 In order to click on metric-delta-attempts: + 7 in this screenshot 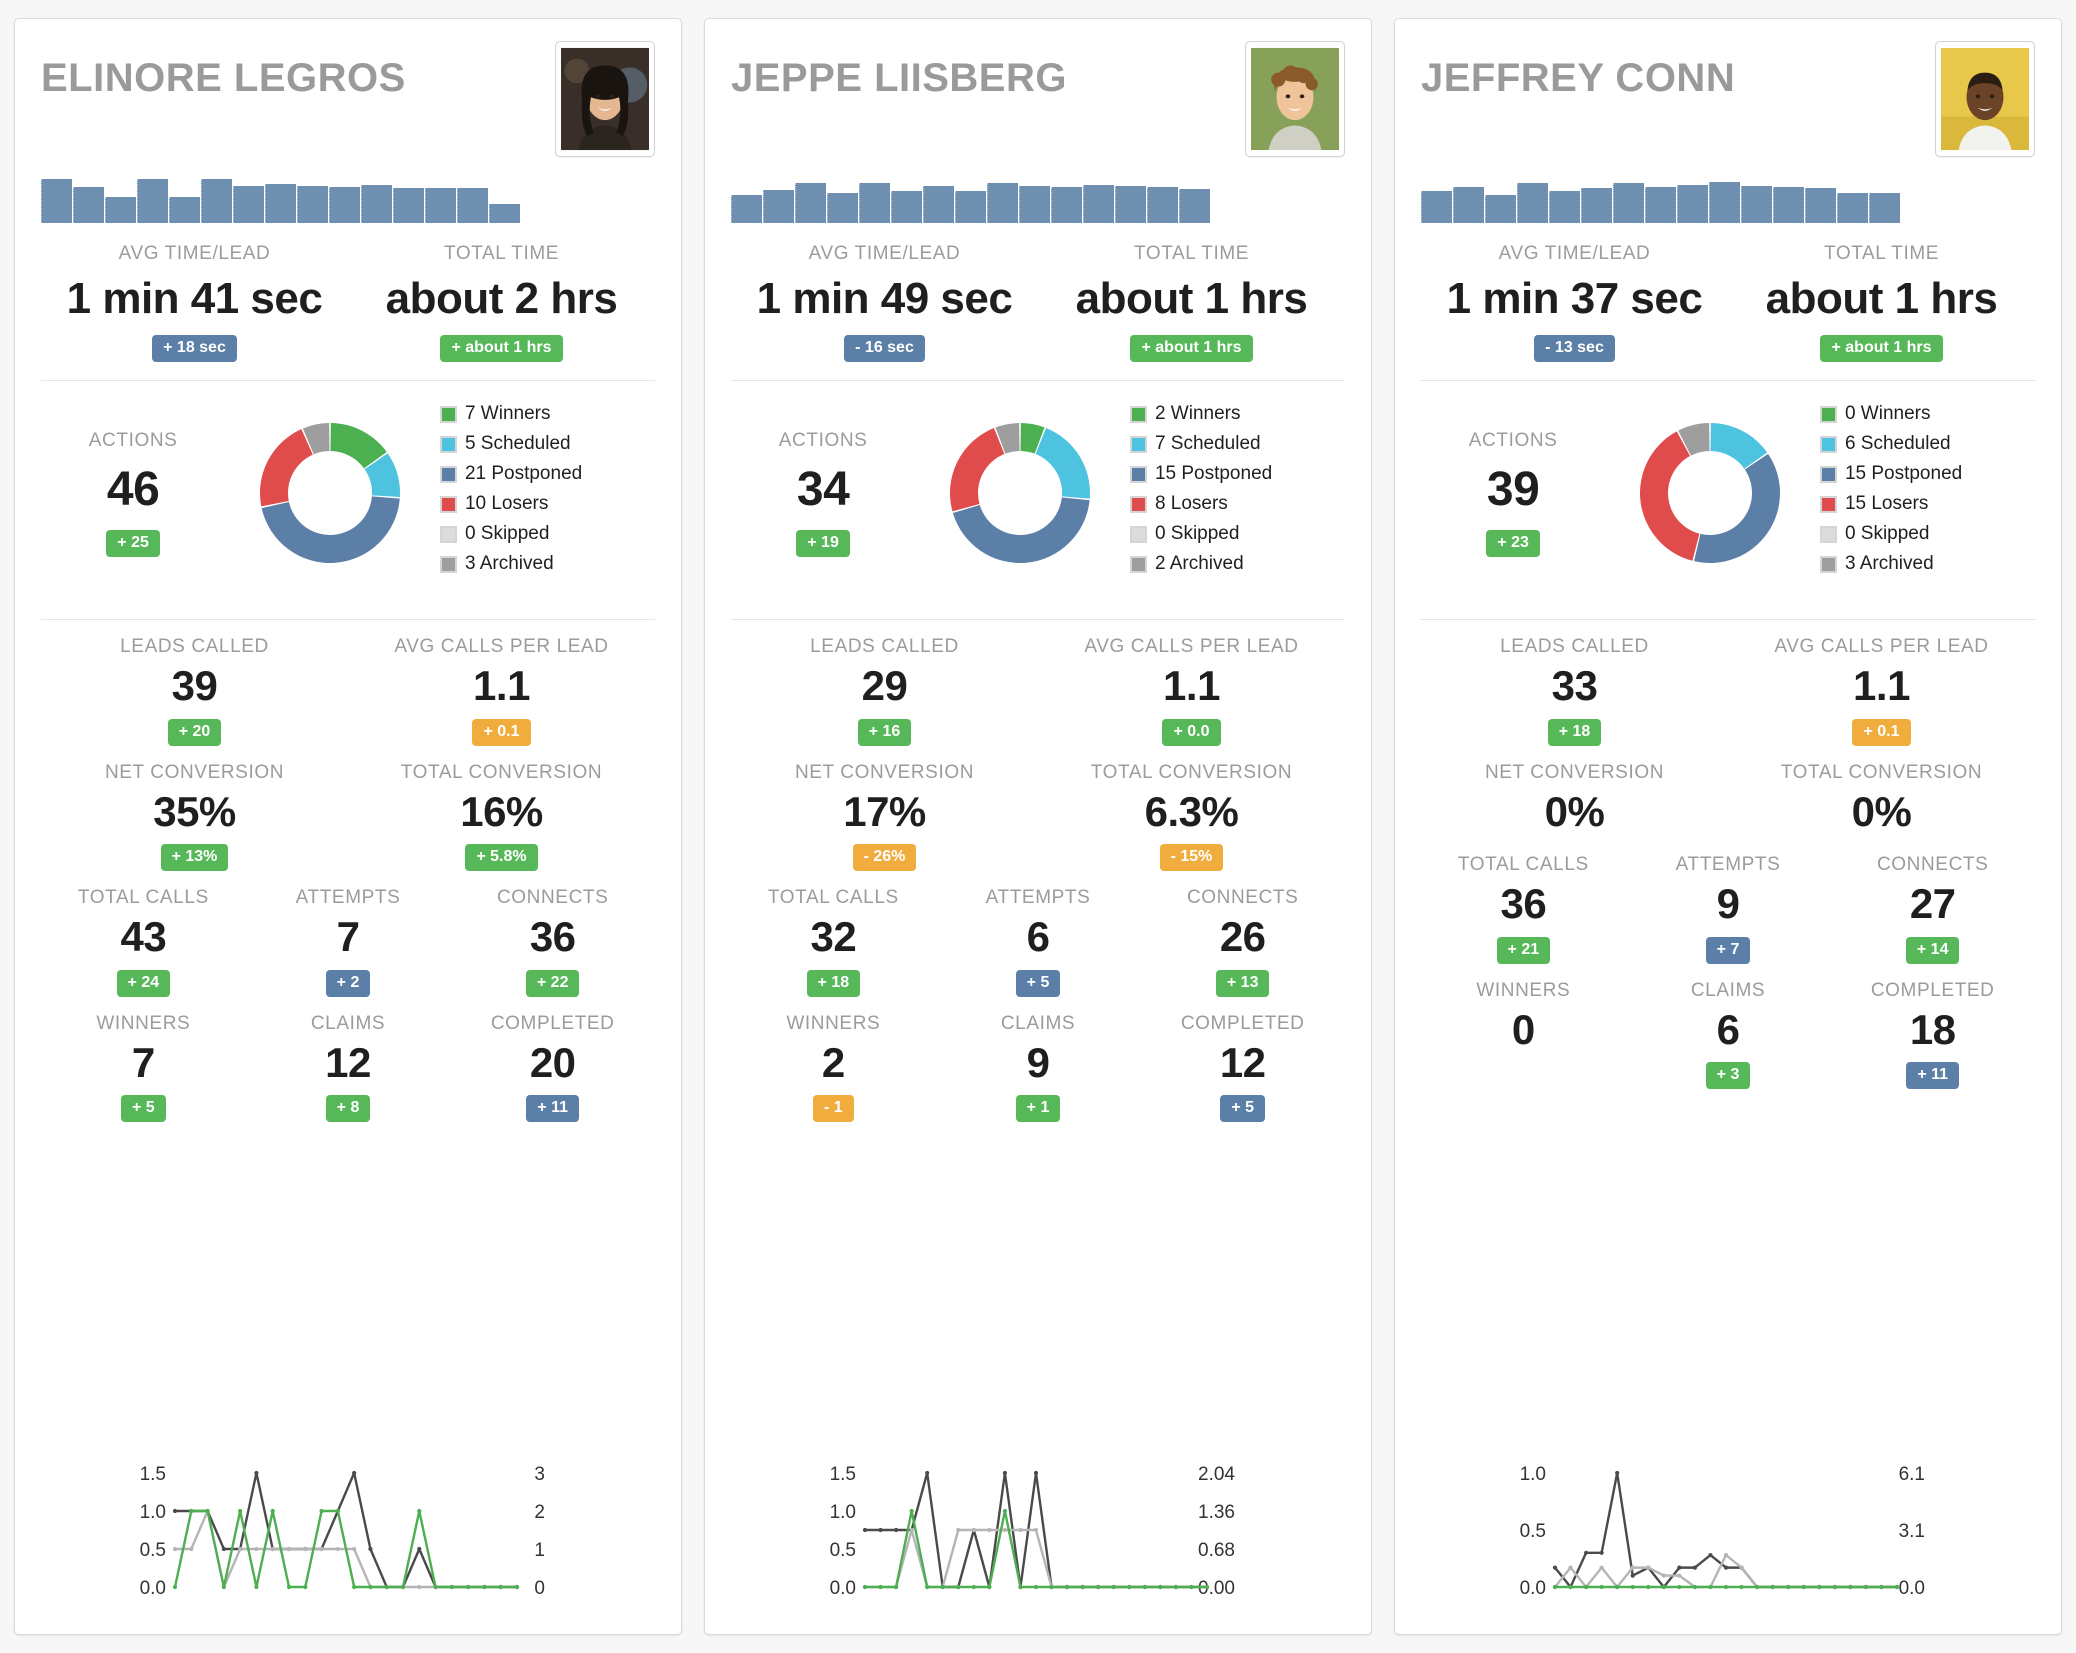, I will do `click(1728, 950)`.